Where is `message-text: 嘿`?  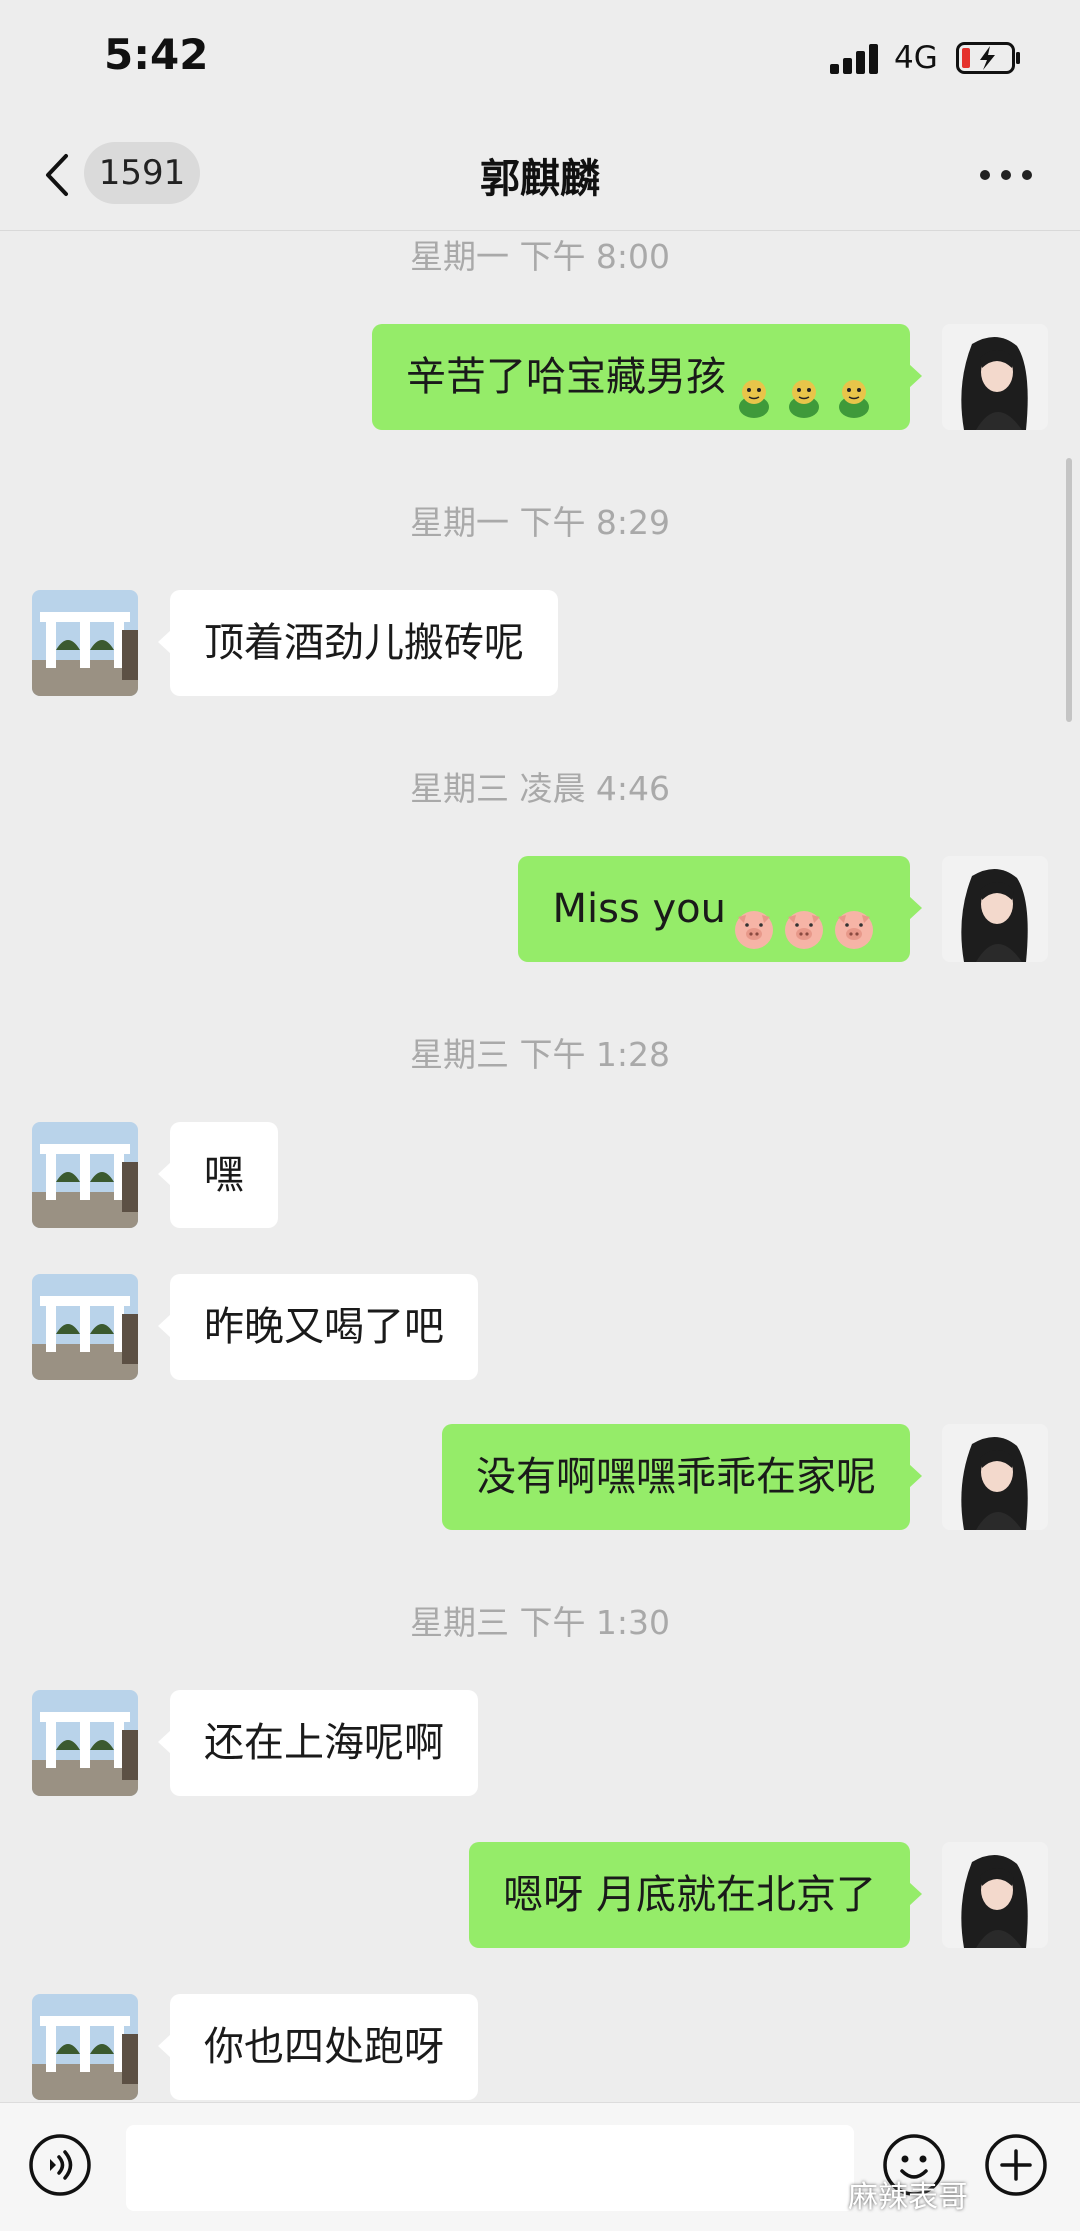 message-text: 嘿 is located at coordinates (224, 1175).